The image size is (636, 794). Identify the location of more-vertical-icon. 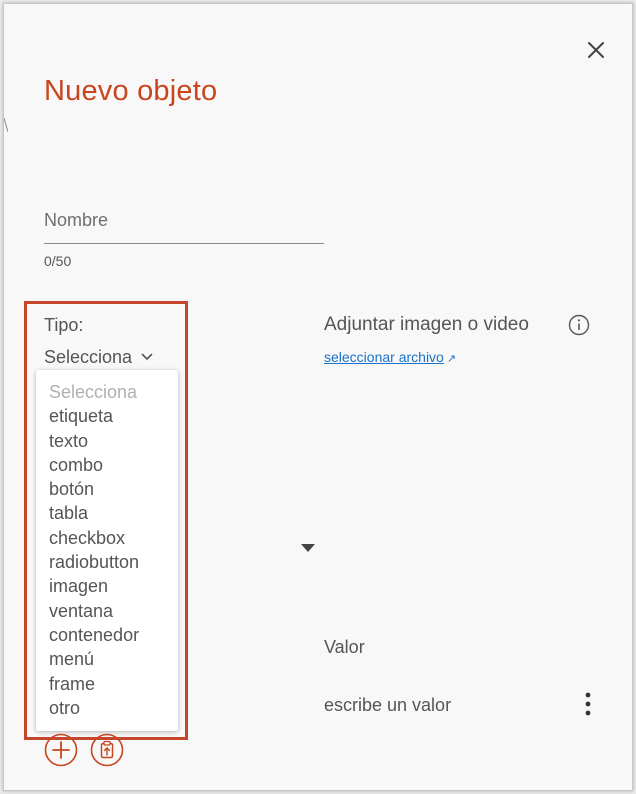
(588, 704).